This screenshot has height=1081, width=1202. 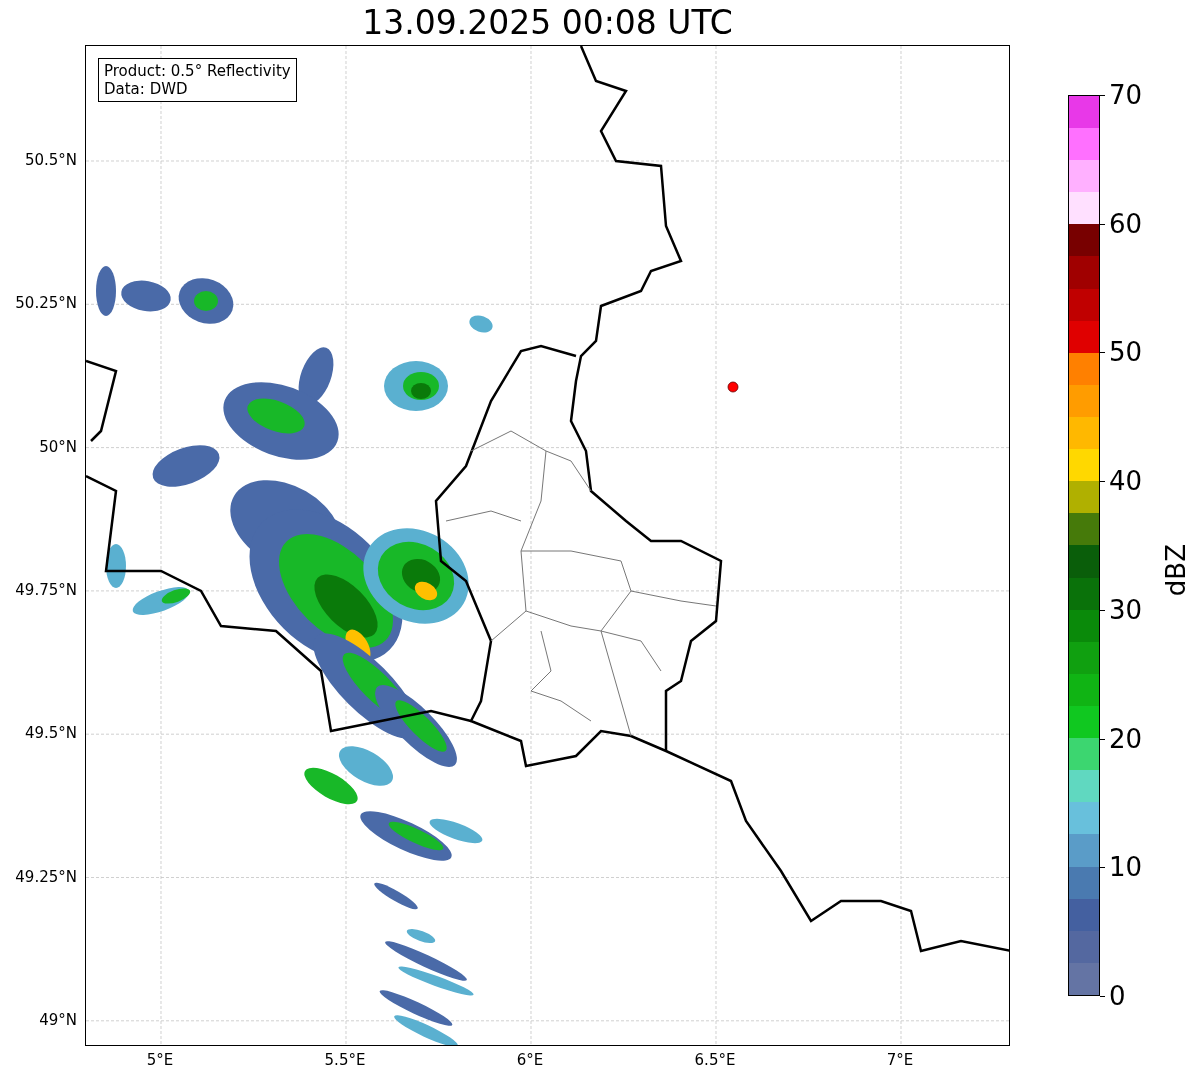 What do you see at coordinates (197, 71) in the screenshot?
I see `legend-text: Product: 0.5° Reflectivity` at bounding box center [197, 71].